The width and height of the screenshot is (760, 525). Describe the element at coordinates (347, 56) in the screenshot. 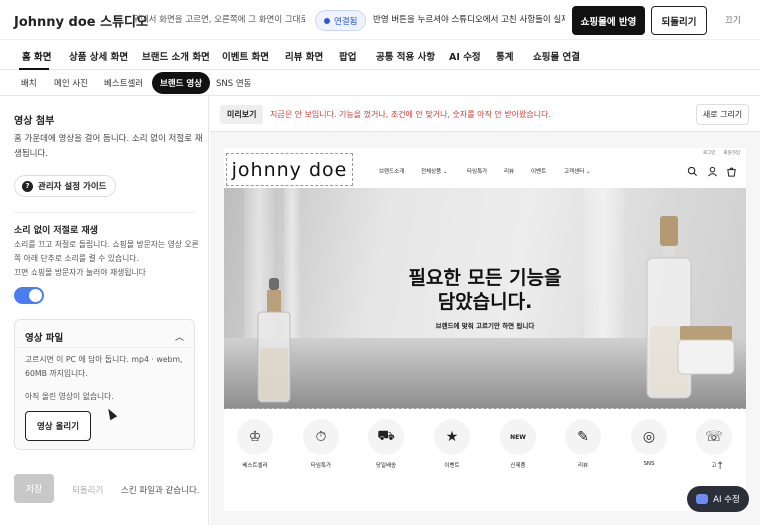

I see `tab-popup: 팝업` at that location.